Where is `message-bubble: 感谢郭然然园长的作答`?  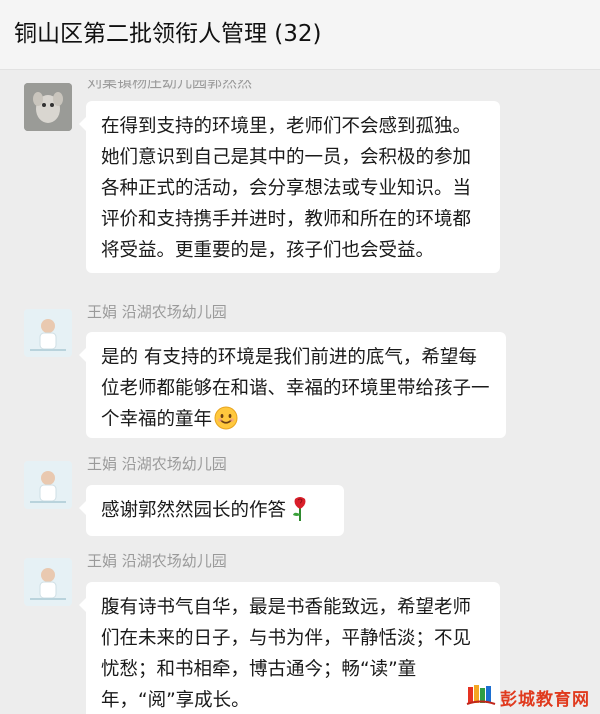 message-bubble: 感谢郭然然园长的作答 is located at coordinates (211, 510).